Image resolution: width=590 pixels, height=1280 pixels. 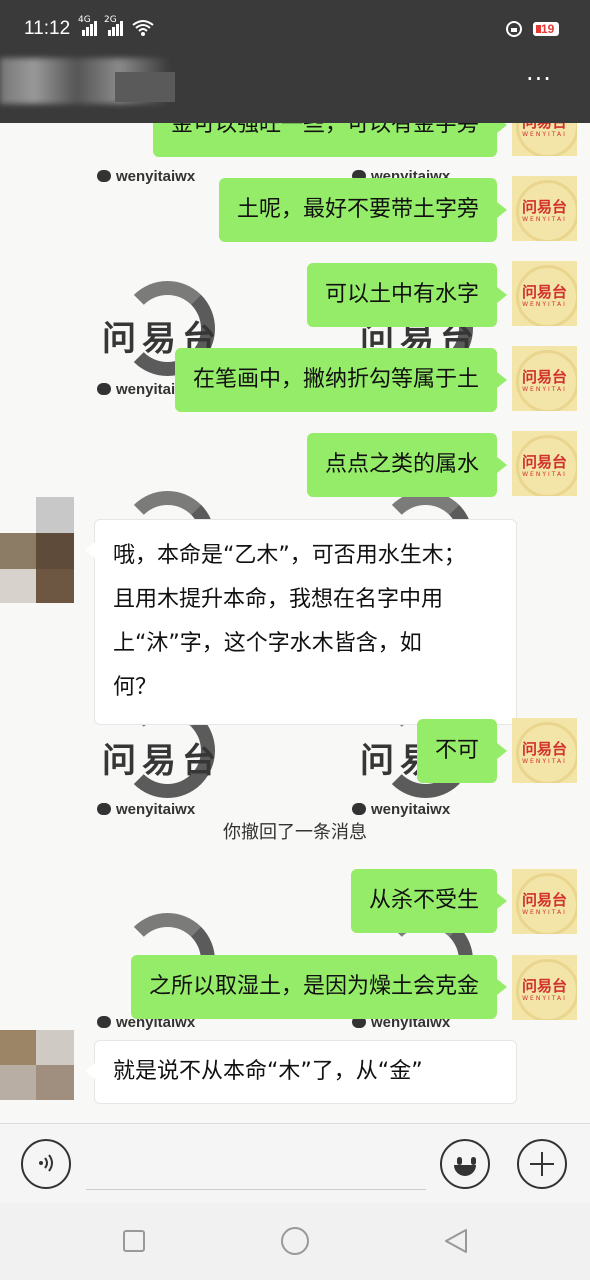 I want to click on message-line: 上“沐”字，这个字水木皆含，如, so click(x=267, y=643).